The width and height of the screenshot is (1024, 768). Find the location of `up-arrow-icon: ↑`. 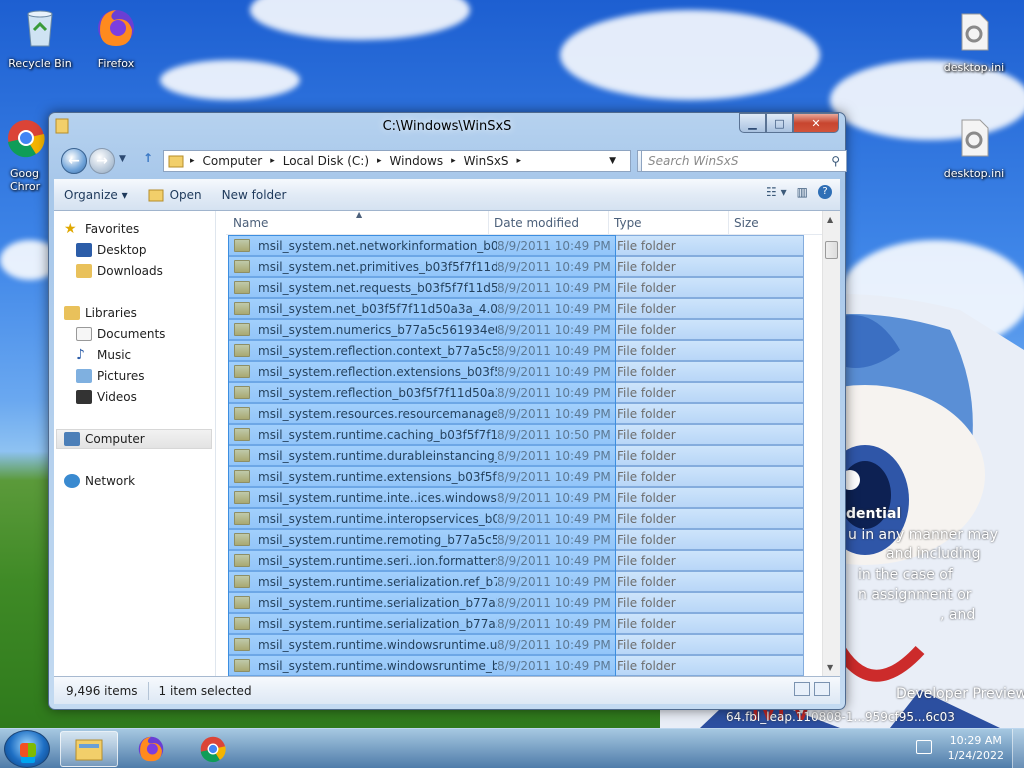

up-arrow-icon: ↑ is located at coordinates (148, 158).